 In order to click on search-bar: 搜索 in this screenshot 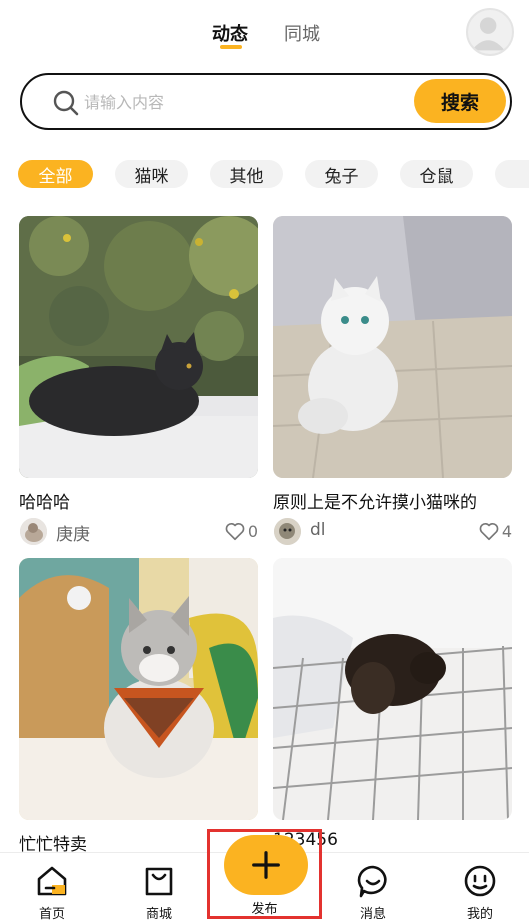, I will do `click(266, 101)`.